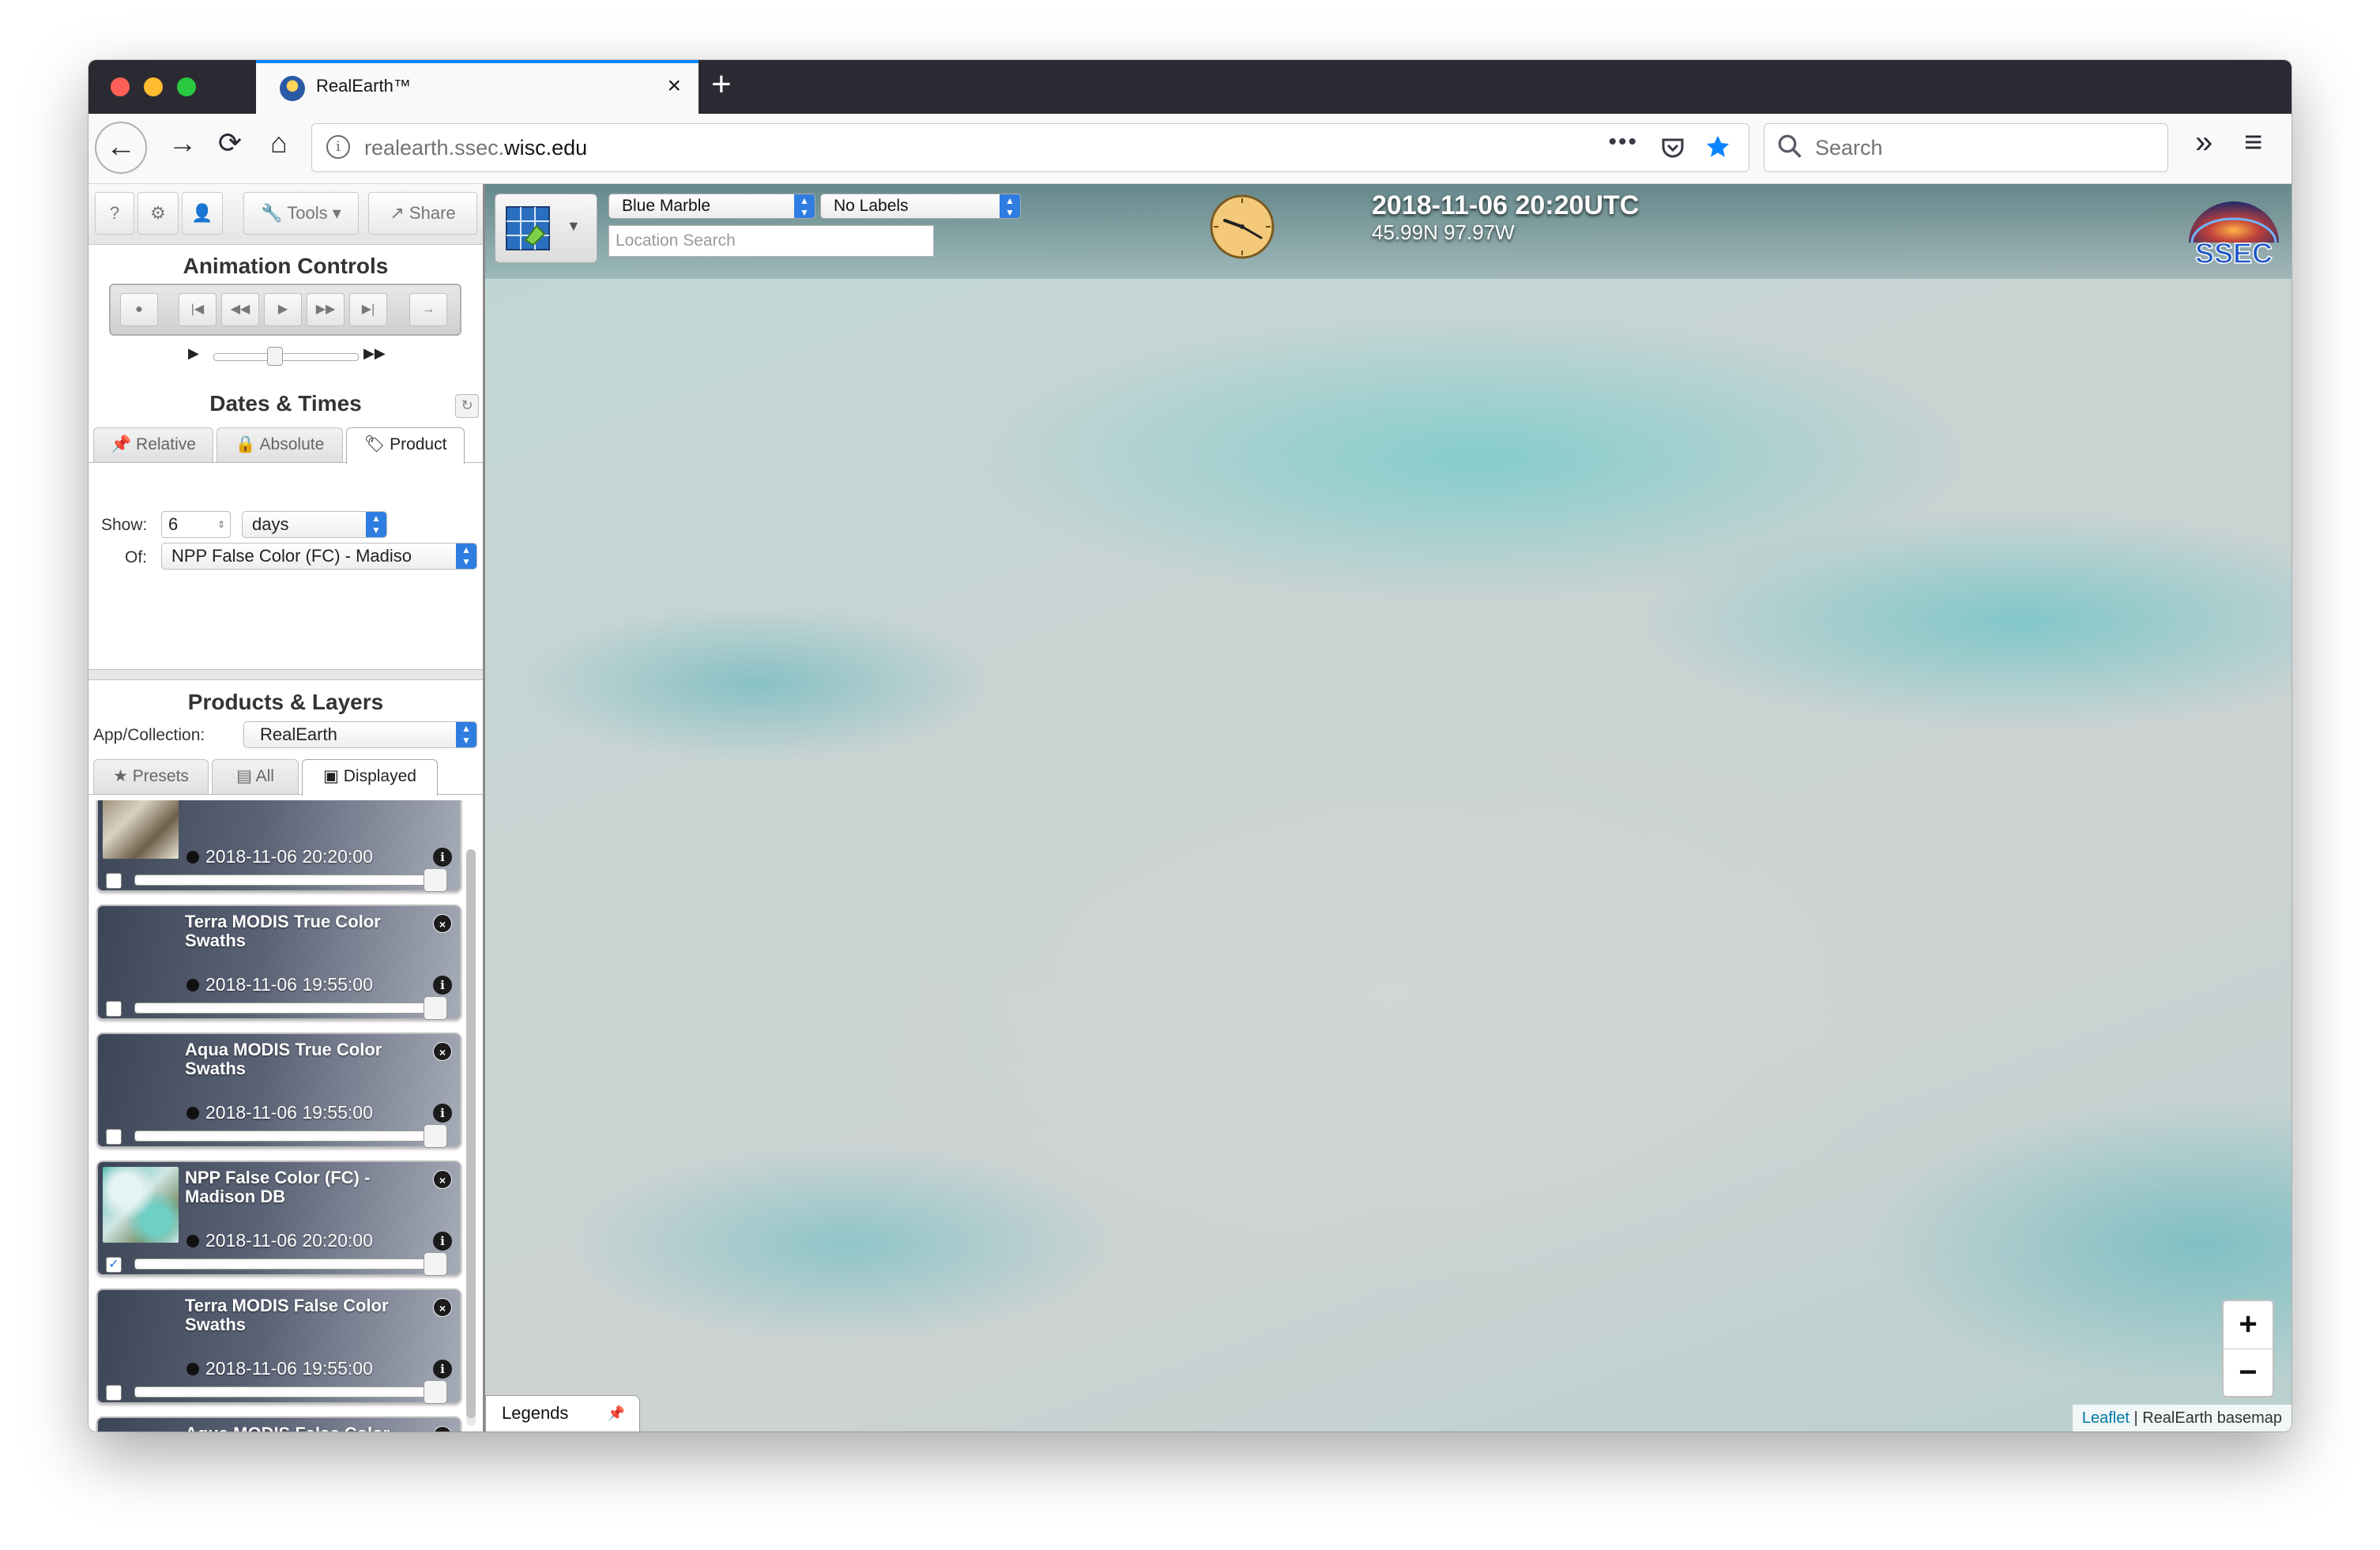  Describe the element at coordinates (301, 213) in the screenshot. I see `tools-button: 🔧 Tools ▾` at that location.